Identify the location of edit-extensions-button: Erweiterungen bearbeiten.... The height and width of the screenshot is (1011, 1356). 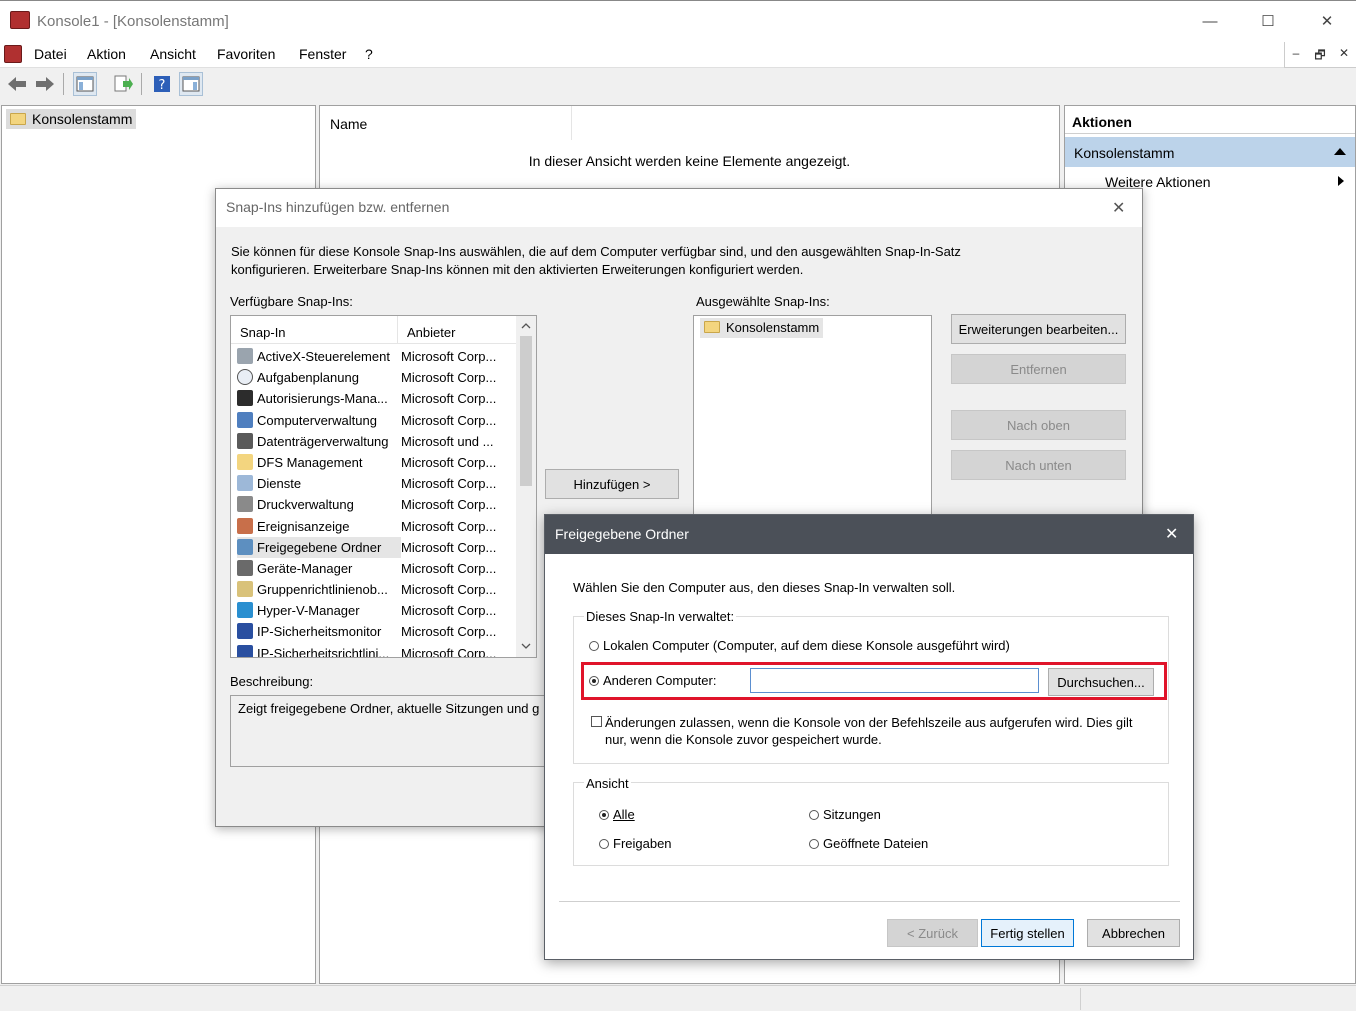
(1038, 329).